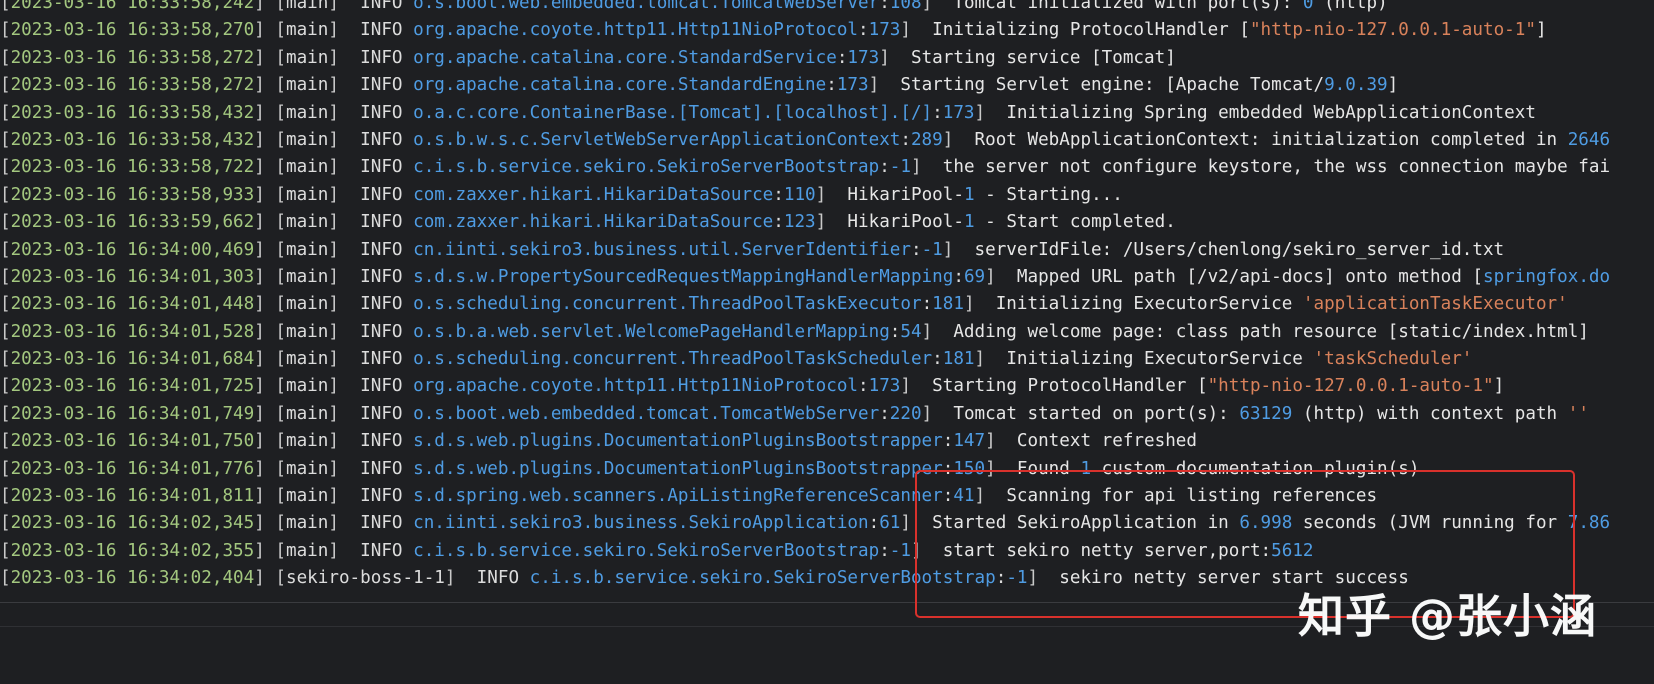 Image resolution: width=1654 pixels, height=684 pixels. What do you see at coordinates (1578, 413) in the screenshot?
I see `log-message-part: ''` at bounding box center [1578, 413].